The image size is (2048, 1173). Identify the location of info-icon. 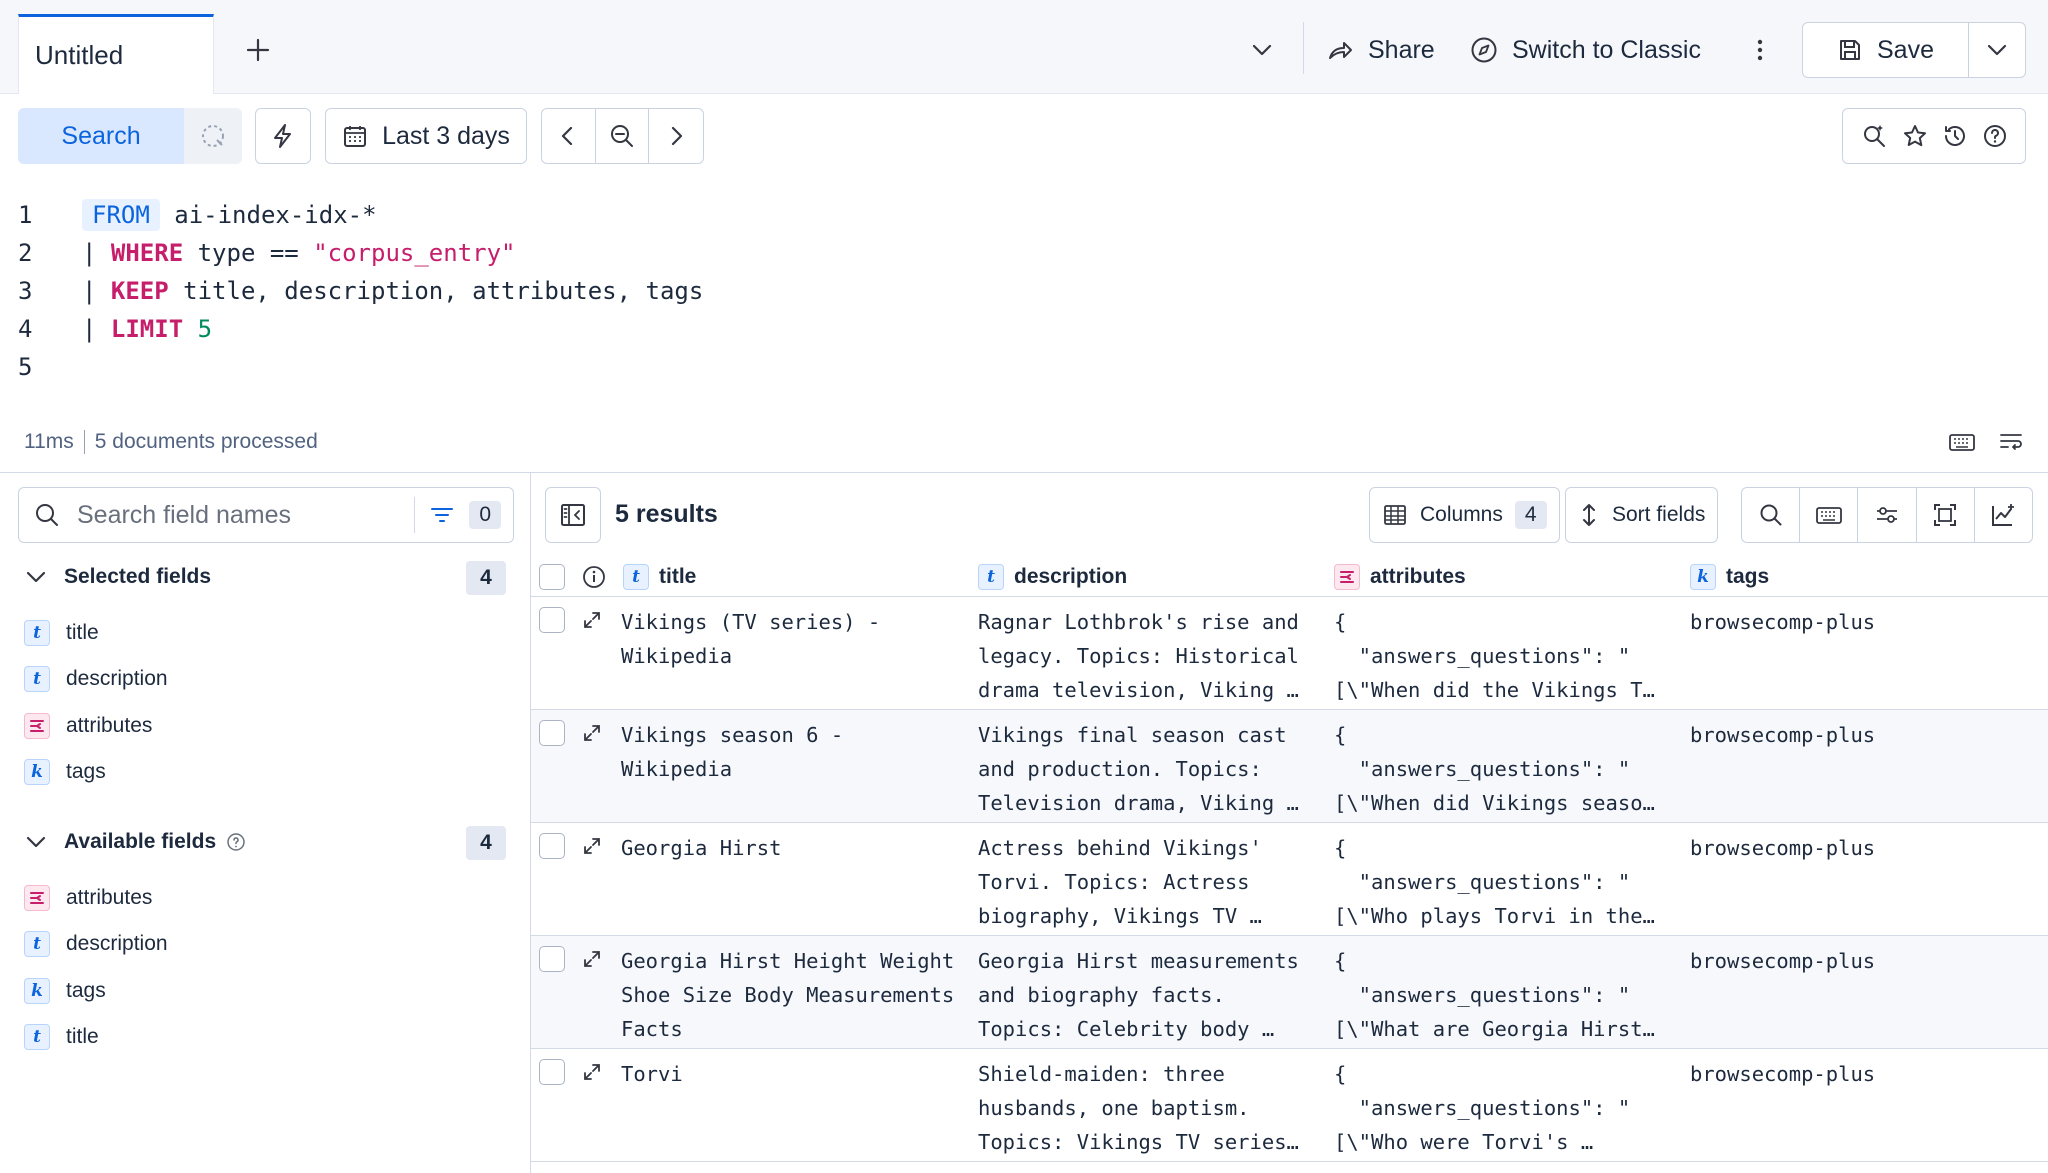
(236, 842).